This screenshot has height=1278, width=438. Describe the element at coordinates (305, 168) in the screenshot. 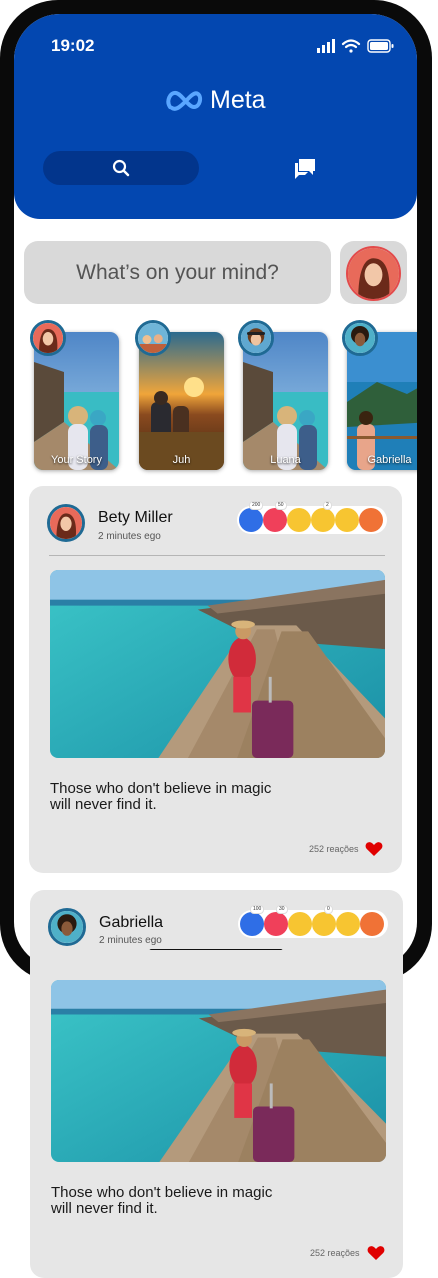

I see `chat-icon` at that location.